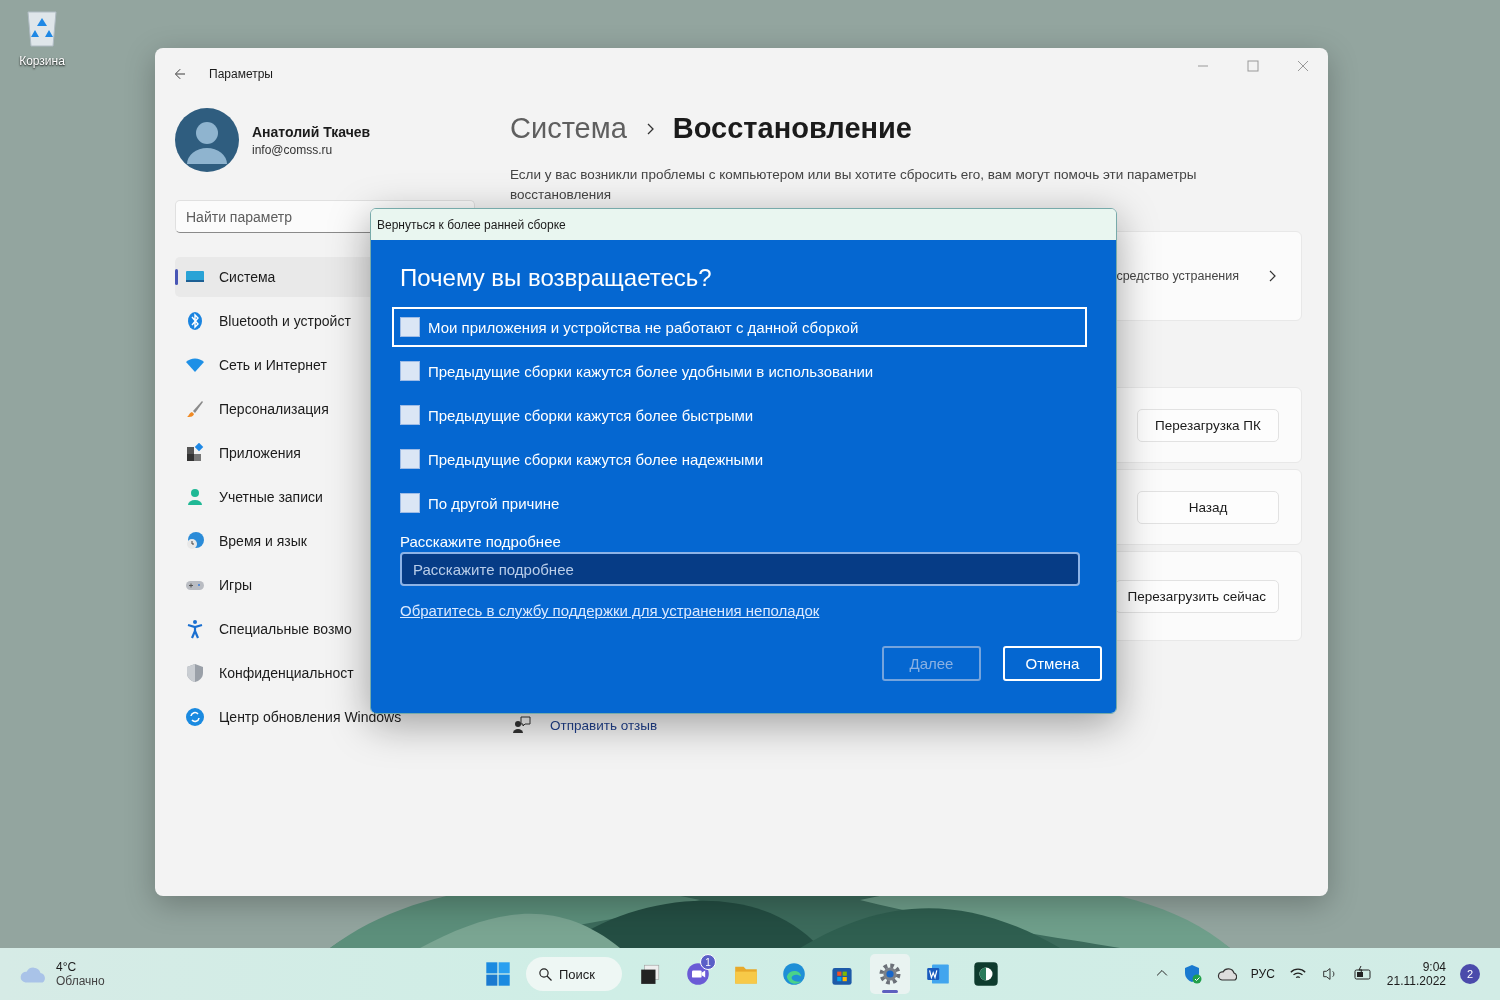  What do you see at coordinates (651, 371) in the screenshot?
I see `option-label: Предыдущие сборки кажутся более удобными в использовании` at bounding box center [651, 371].